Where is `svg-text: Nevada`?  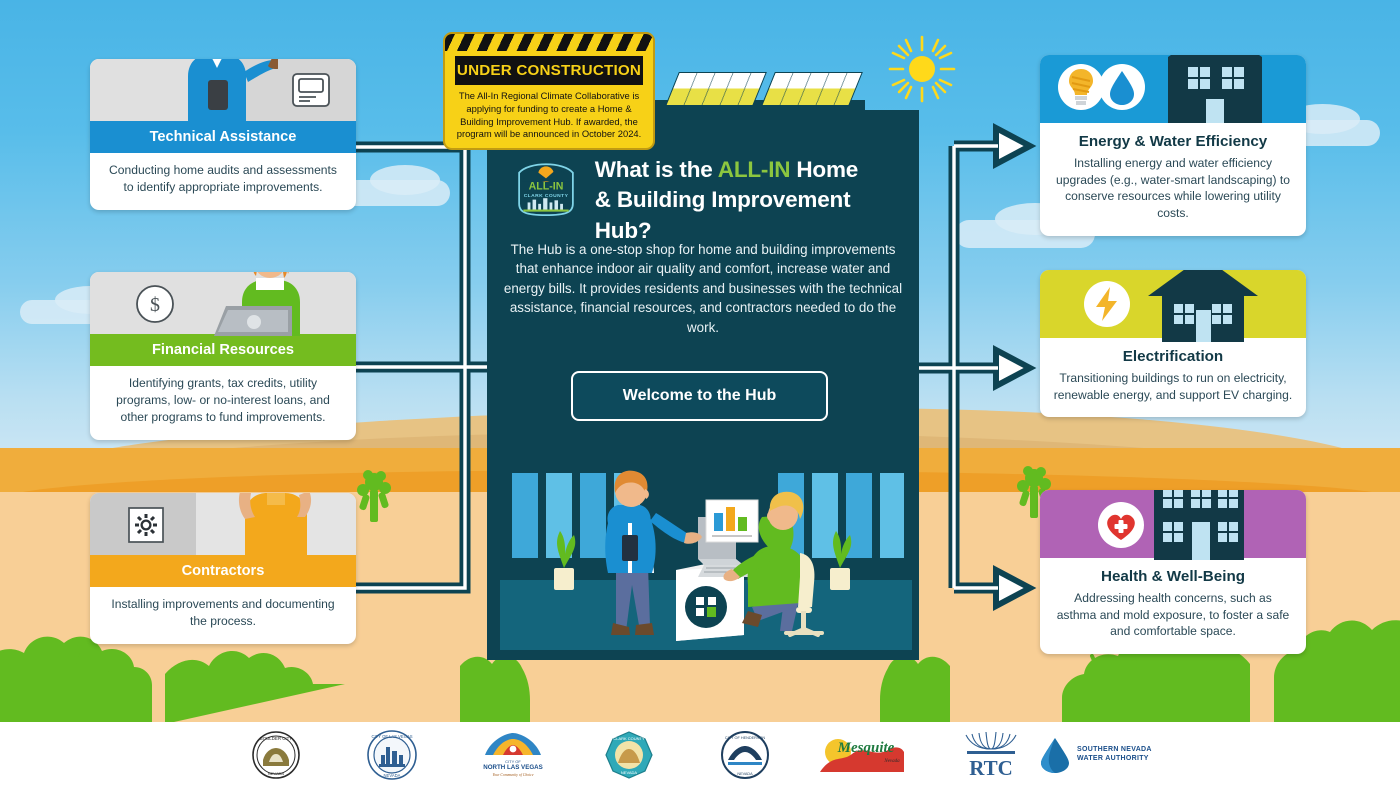 svg-text: Nevada is located at coordinates (891, 761).